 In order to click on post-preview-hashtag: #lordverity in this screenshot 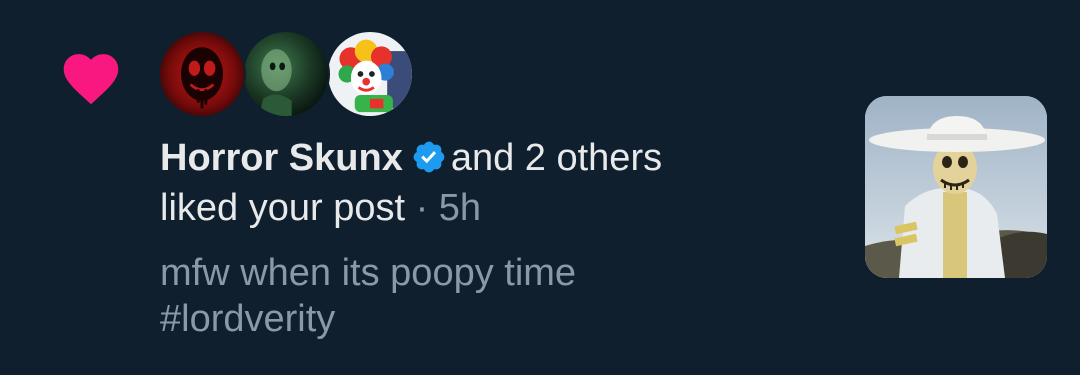, I will do `click(368, 319)`.